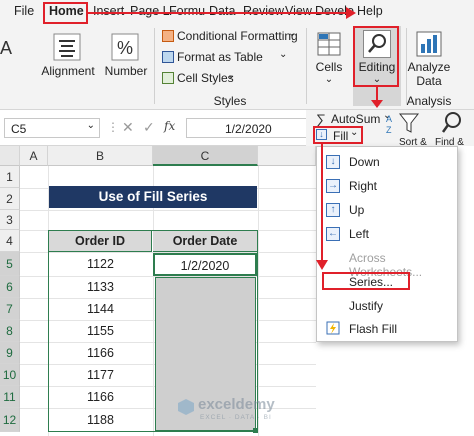 This screenshot has width=474, height=436. I want to click on row-header: 4, so click(10, 241).